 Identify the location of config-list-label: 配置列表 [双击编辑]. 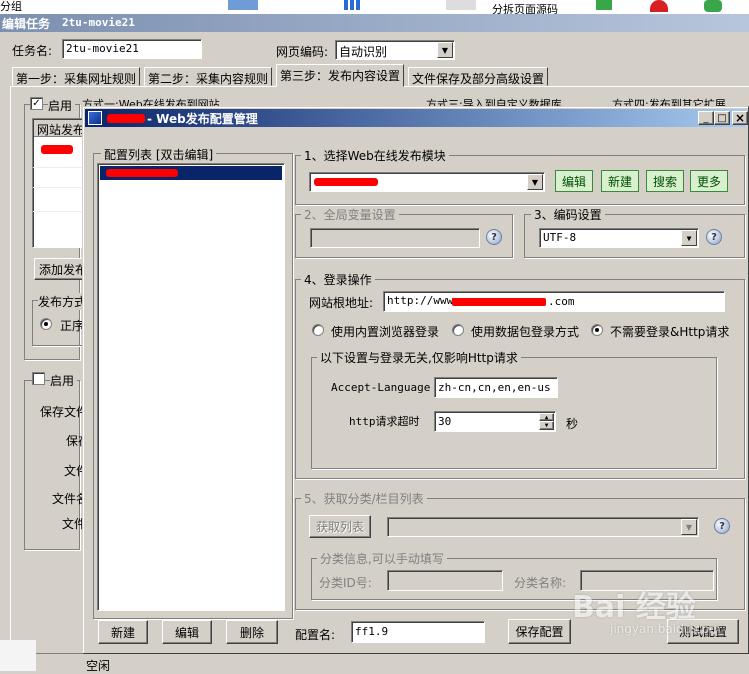
(159, 154).